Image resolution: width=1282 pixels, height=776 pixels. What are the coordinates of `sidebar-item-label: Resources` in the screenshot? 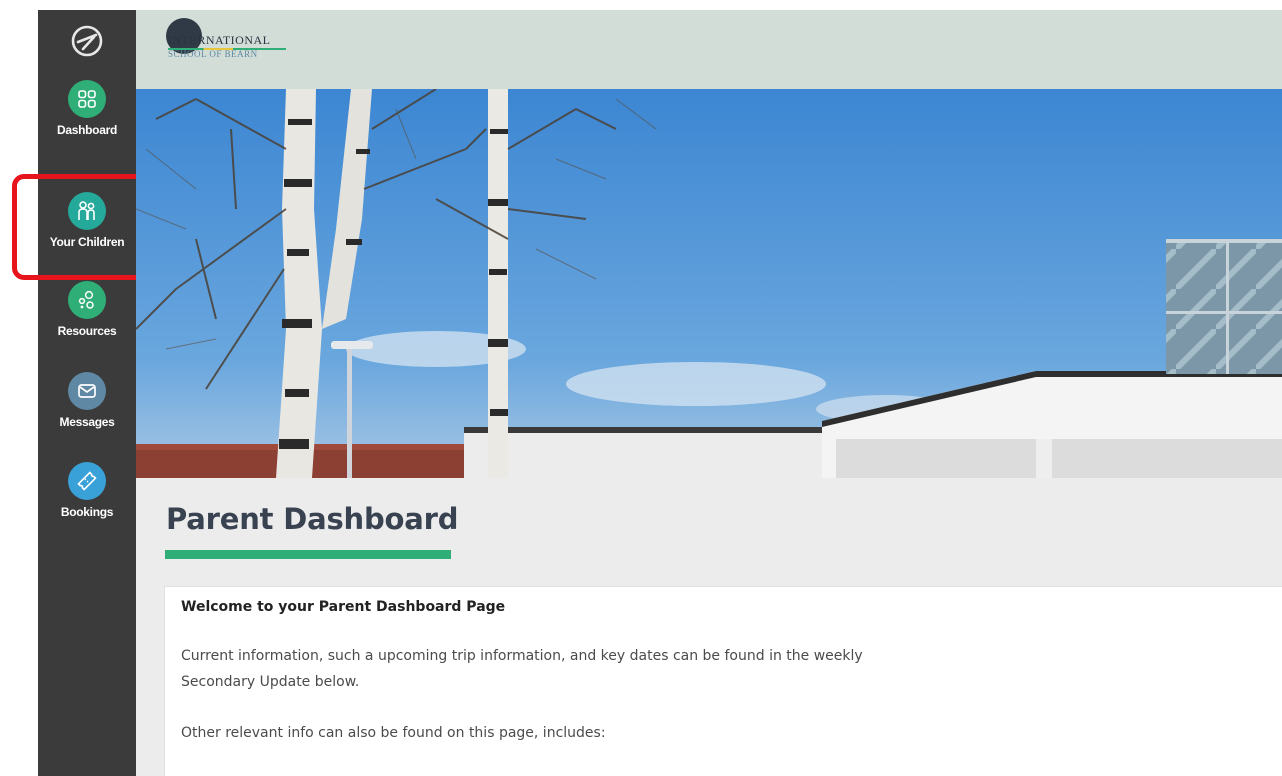 It's located at (87, 331).